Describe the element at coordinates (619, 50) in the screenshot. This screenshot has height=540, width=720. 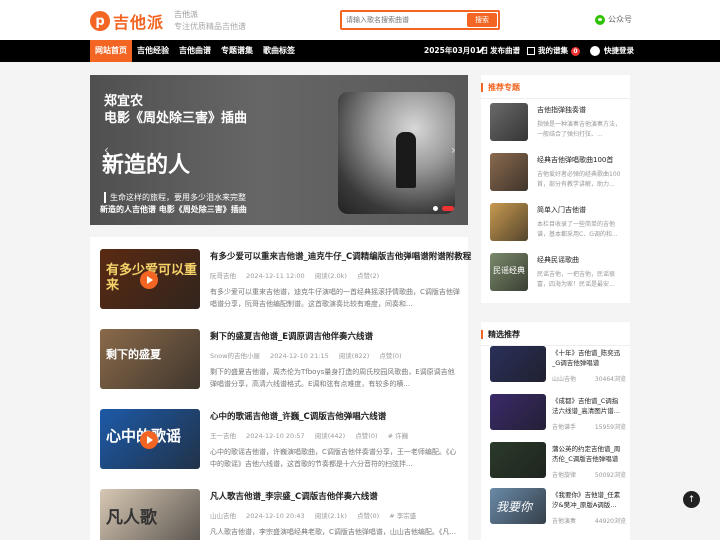
I see `login-label: 快捷登录` at that location.